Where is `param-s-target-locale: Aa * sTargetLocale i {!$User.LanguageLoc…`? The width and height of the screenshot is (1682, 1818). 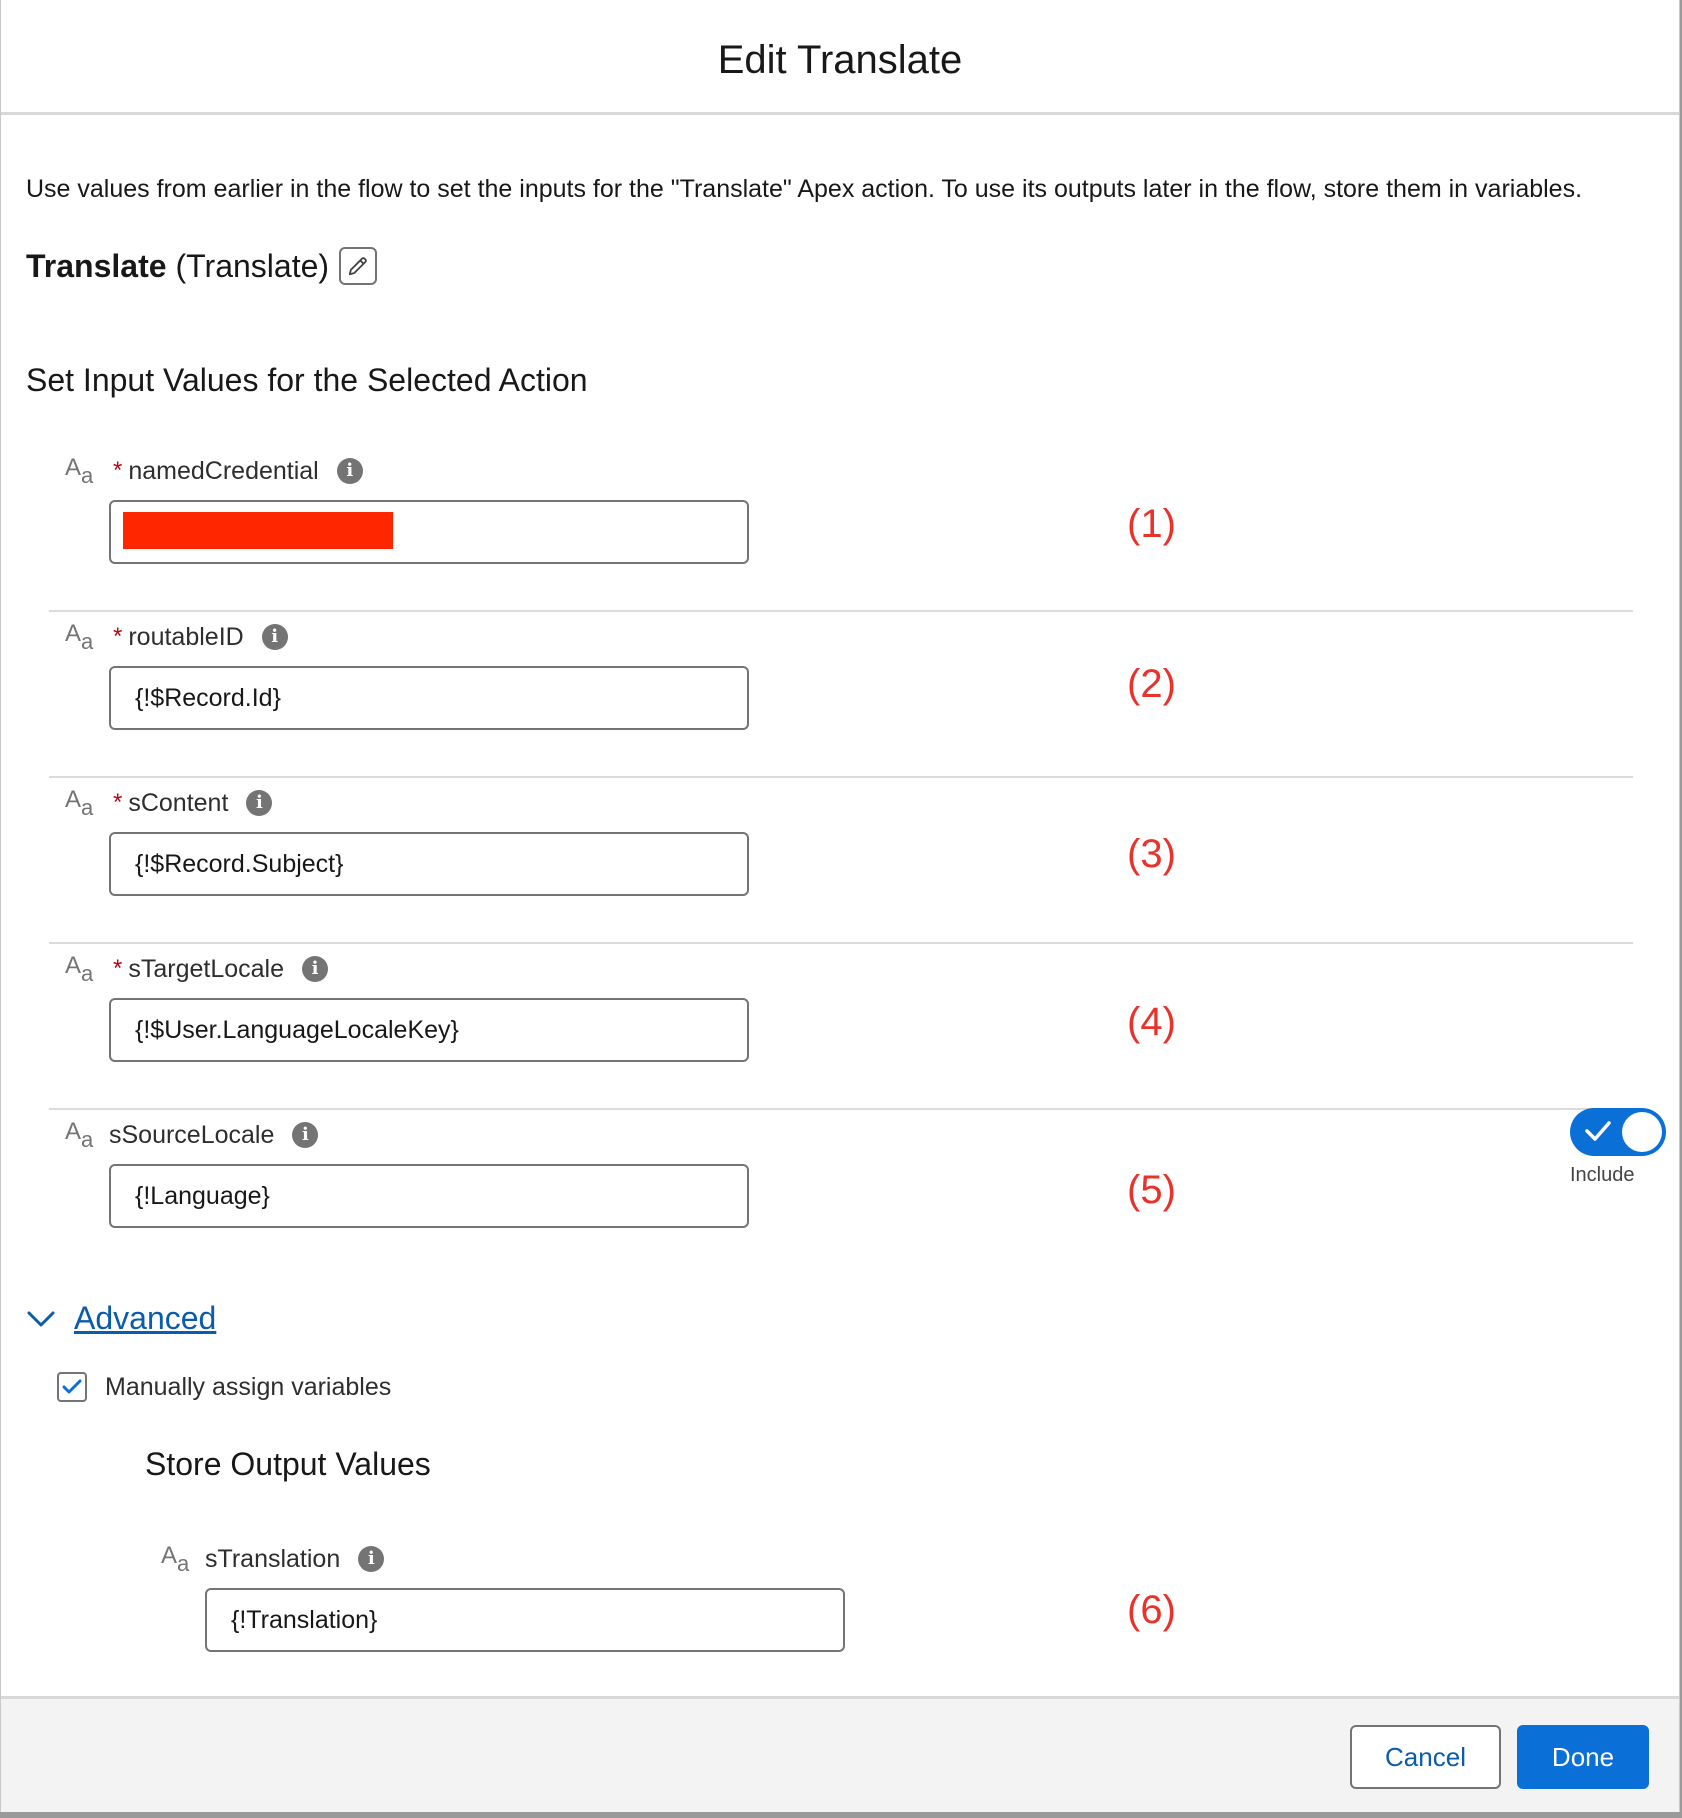
param-s-target-locale: Aa * sTargetLocale i {!$User.LanguageLoc… is located at coordinates (841, 1026).